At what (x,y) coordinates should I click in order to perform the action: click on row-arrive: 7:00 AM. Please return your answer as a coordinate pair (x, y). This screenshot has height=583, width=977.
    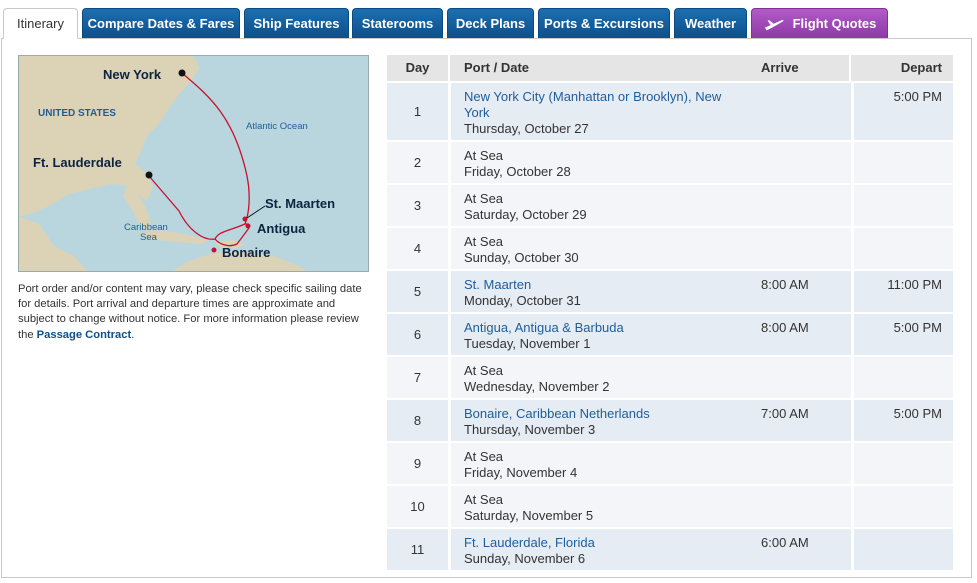
    Looking at the image, I should click on (785, 413).